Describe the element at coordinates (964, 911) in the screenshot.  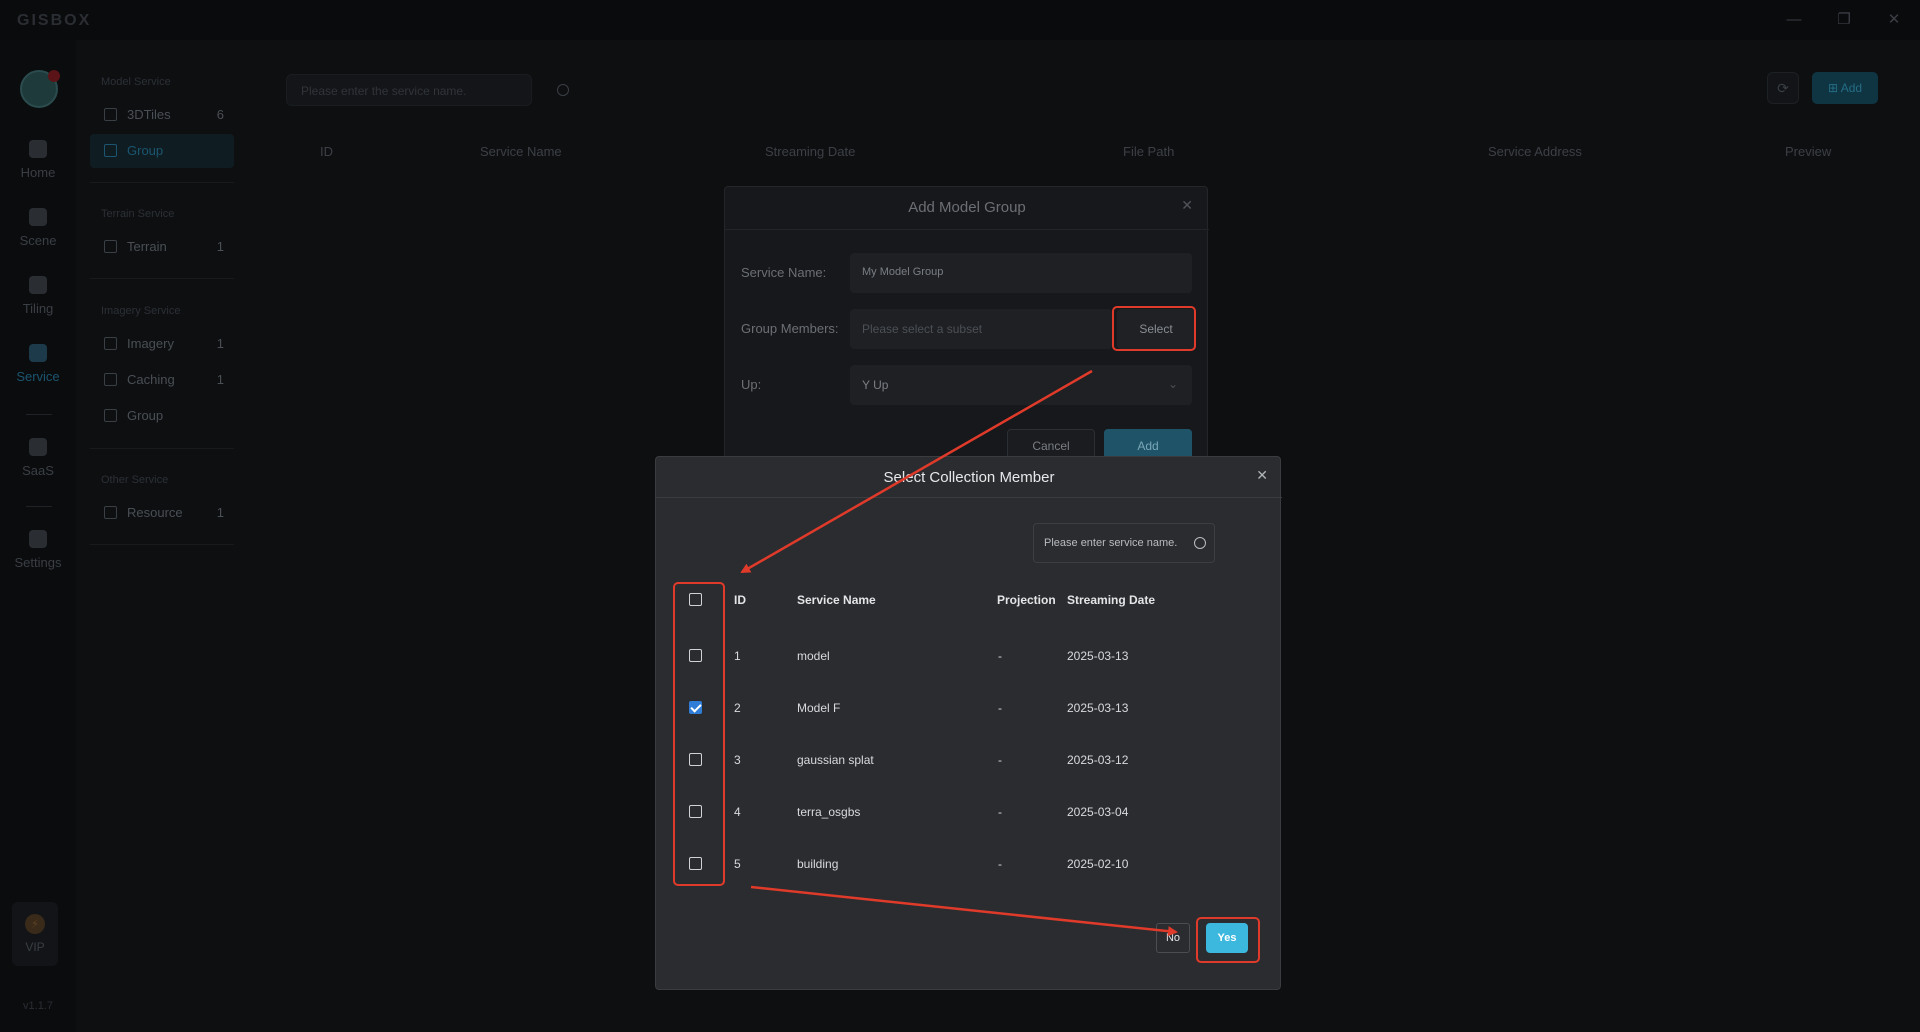
I see `arrow-checkboxes-to-yes` at that location.